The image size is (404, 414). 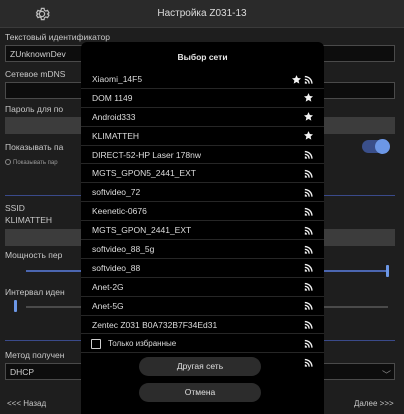 What do you see at coordinates (116, 267) in the screenshot?
I see `network-ssid: softvideo_88` at bounding box center [116, 267].